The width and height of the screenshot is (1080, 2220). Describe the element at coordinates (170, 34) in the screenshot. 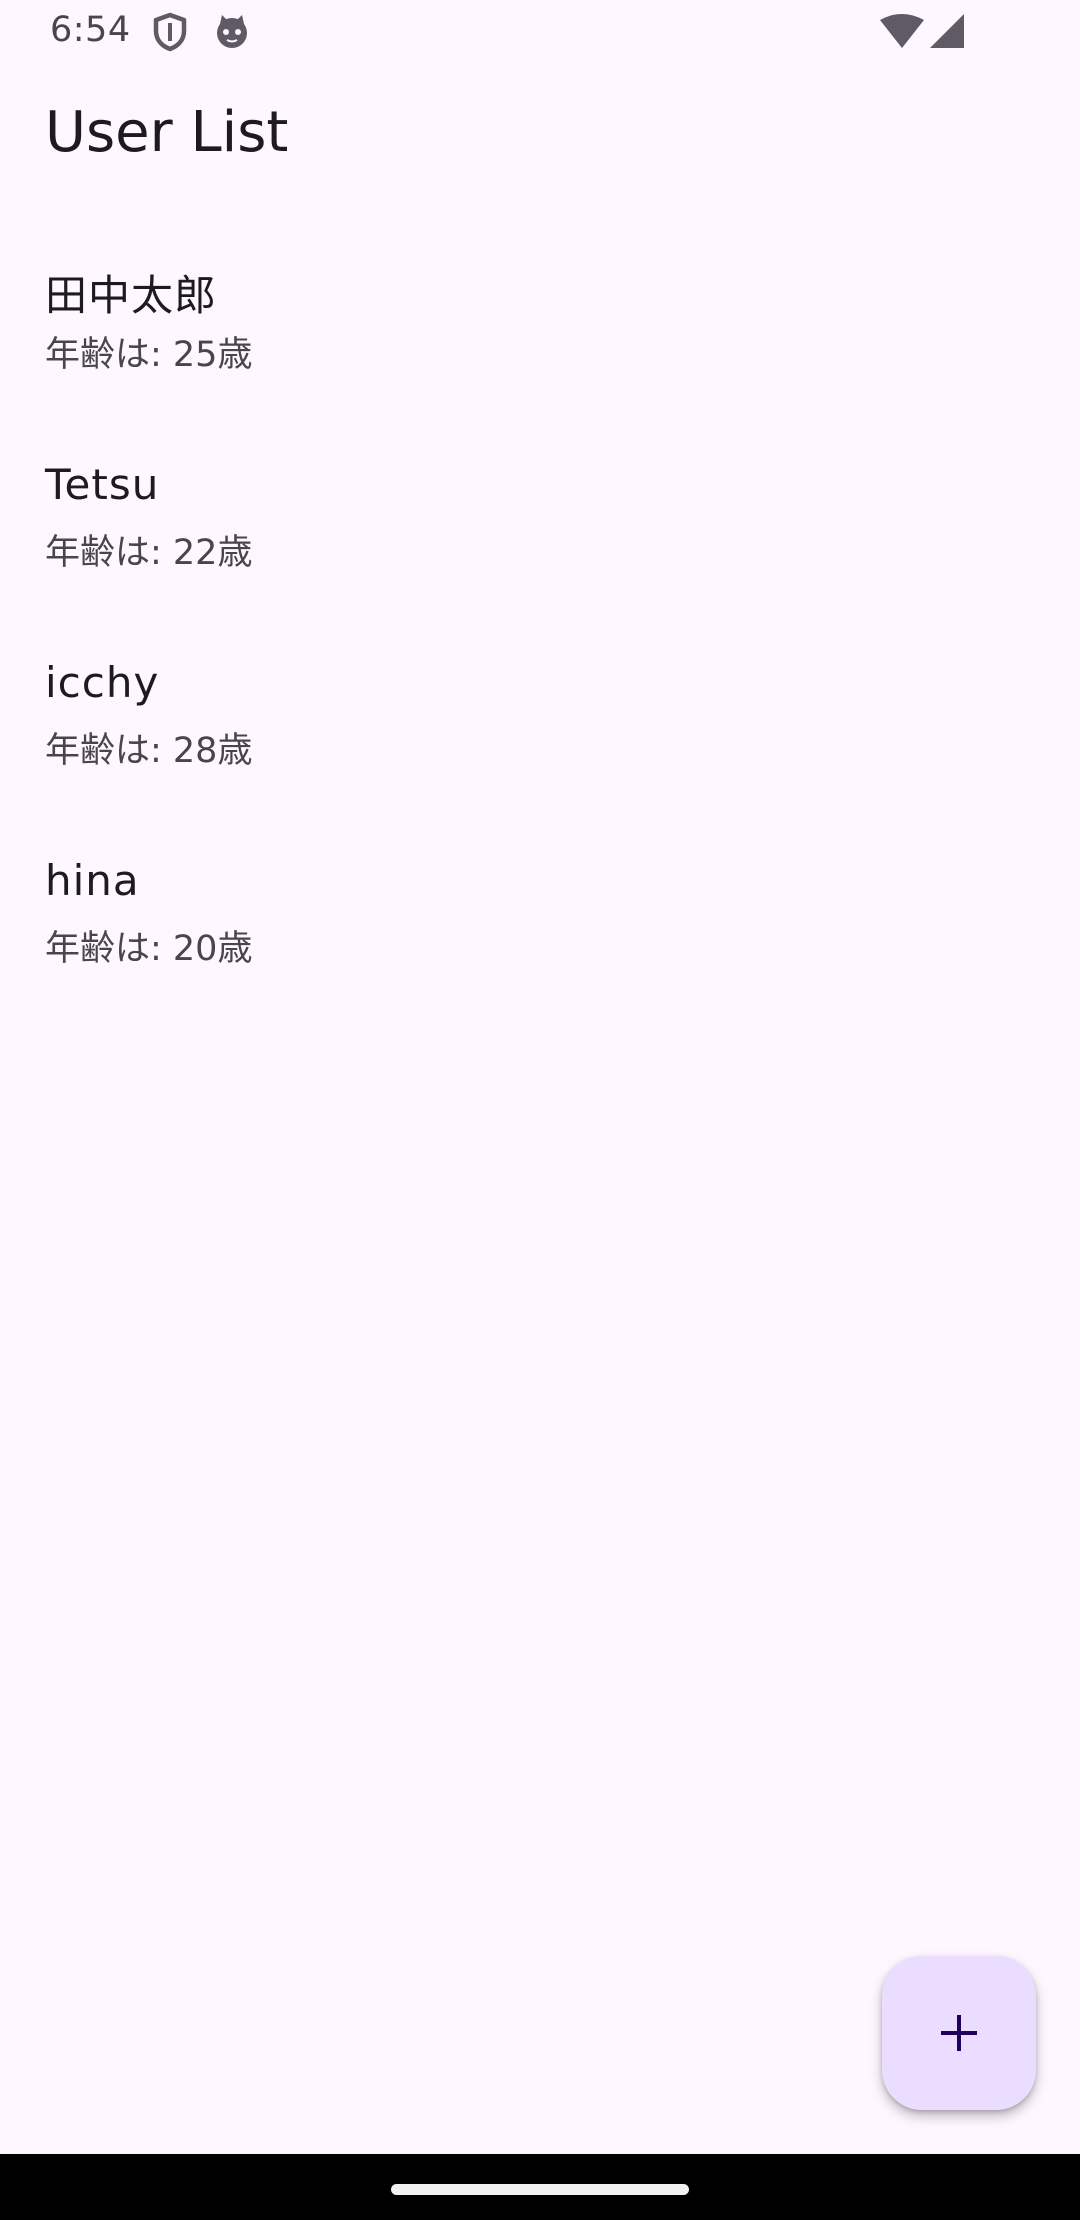

I see `shield-icon` at that location.